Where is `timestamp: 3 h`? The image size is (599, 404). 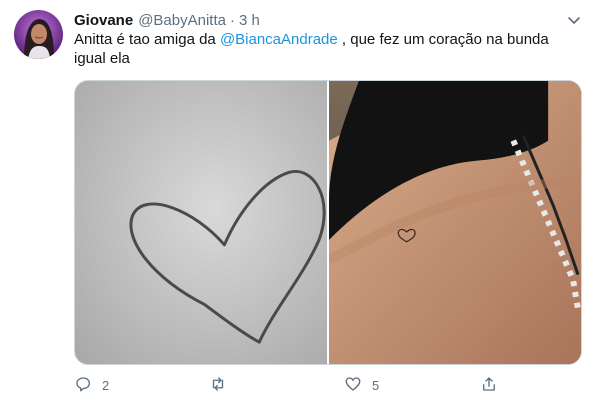 timestamp: 3 h is located at coordinates (249, 20).